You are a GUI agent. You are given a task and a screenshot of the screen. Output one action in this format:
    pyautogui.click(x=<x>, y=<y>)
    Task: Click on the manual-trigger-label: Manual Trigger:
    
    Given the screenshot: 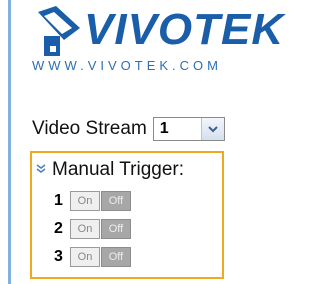 What is the action you would take?
    pyautogui.click(x=118, y=169)
    